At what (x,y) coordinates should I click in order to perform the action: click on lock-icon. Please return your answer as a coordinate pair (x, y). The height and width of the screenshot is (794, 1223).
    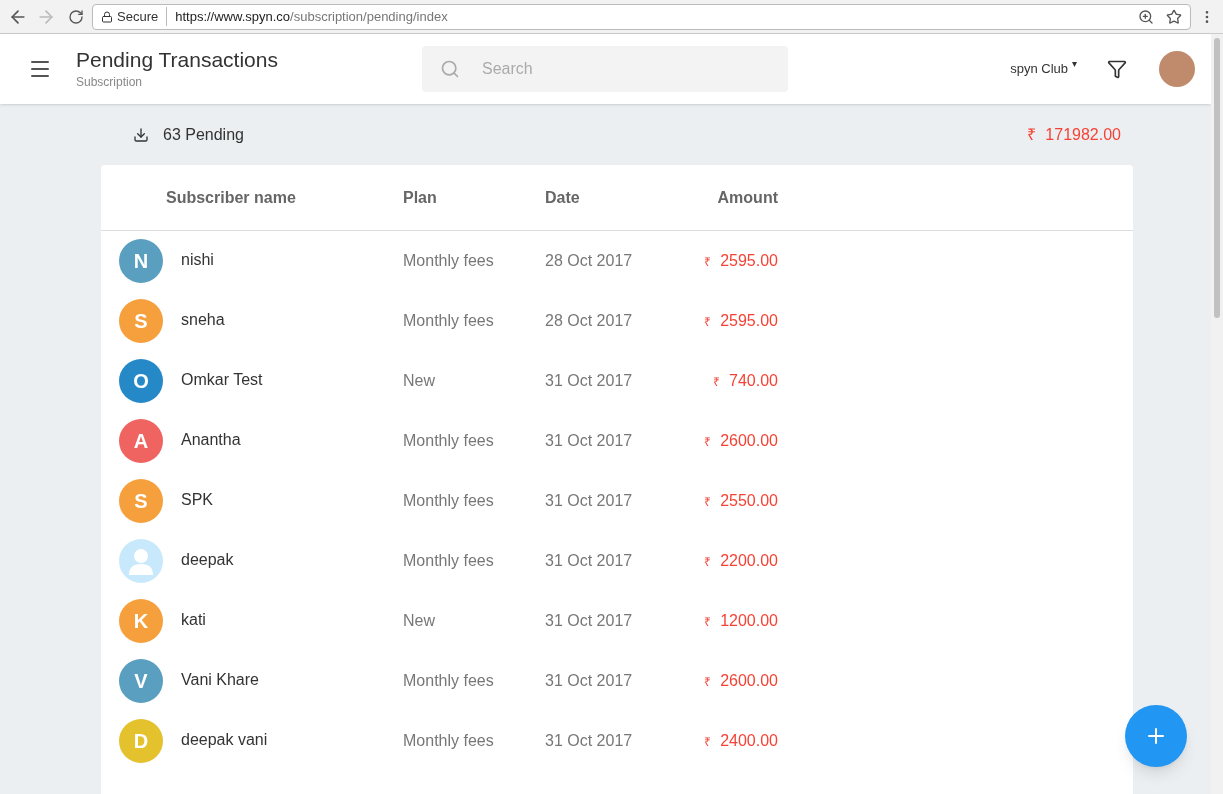
    Looking at the image, I should click on (107, 16).